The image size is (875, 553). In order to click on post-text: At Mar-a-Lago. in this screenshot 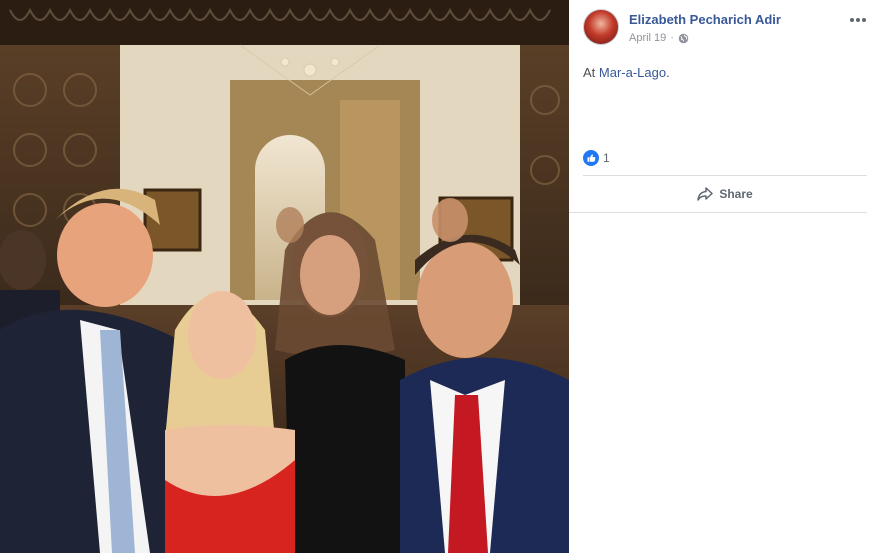, I will do `click(626, 72)`.